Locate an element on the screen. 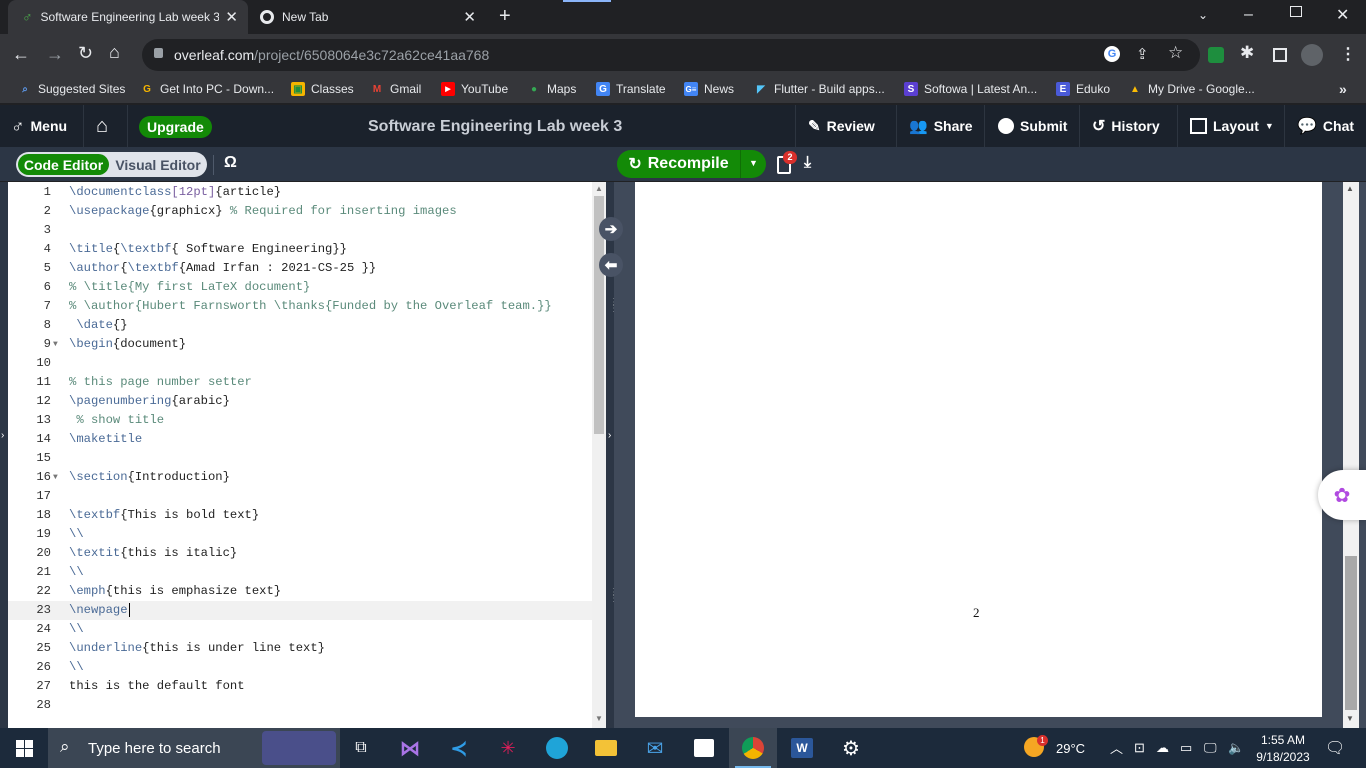 This screenshot has height=768, width=1366. show-hidden-icons-icon: ︿ is located at coordinates (1116, 747).